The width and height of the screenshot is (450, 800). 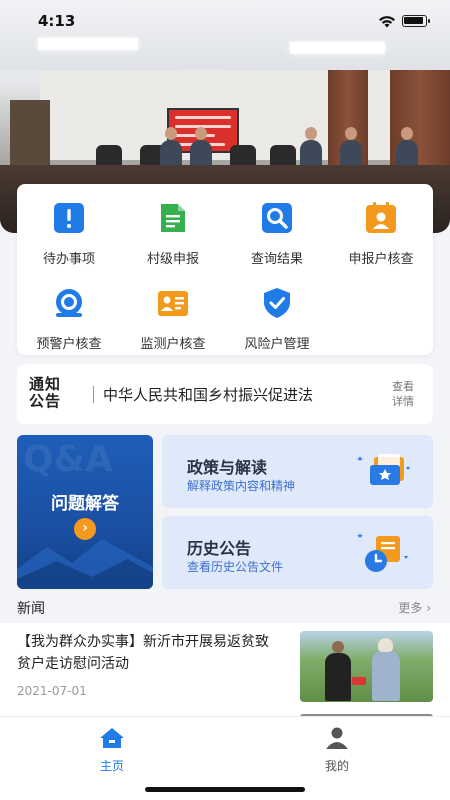 What do you see at coordinates (277, 344) in the screenshot?
I see `function-label: 风险户管理` at bounding box center [277, 344].